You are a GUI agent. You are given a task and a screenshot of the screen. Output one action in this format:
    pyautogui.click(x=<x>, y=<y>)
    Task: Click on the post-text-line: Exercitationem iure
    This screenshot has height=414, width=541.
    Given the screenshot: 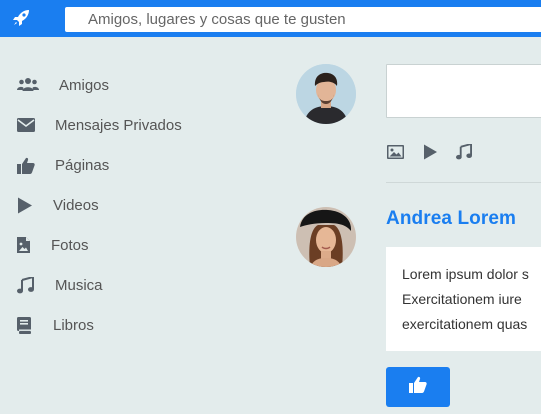 What is the action you would take?
    pyautogui.click(x=462, y=299)
    